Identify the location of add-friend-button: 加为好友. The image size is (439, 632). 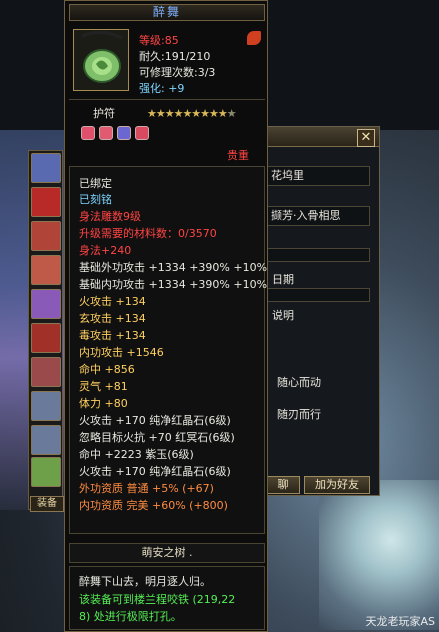
(337, 485).